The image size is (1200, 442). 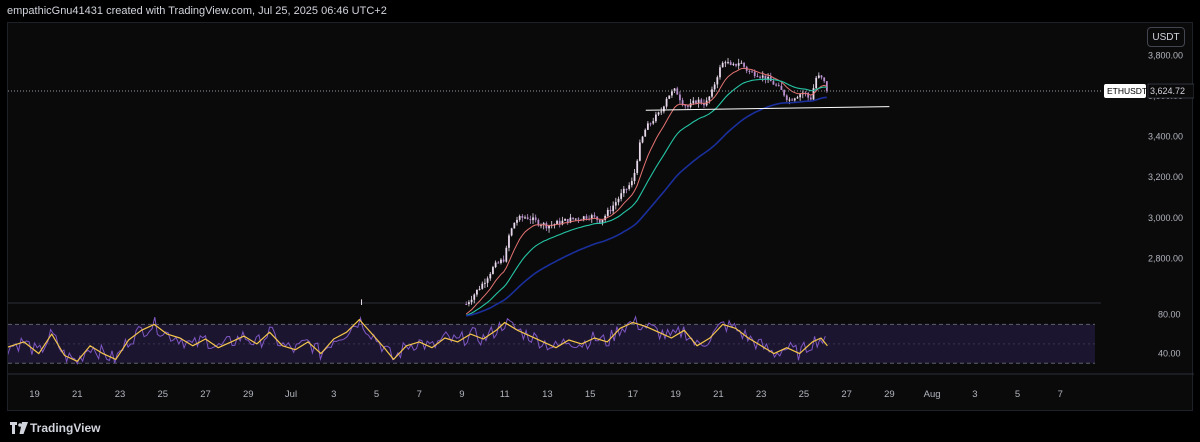 What do you see at coordinates (1165, 55) in the screenshot?
I see `y-tick-label: 3,800.00` at bounding box center [1165, 55].